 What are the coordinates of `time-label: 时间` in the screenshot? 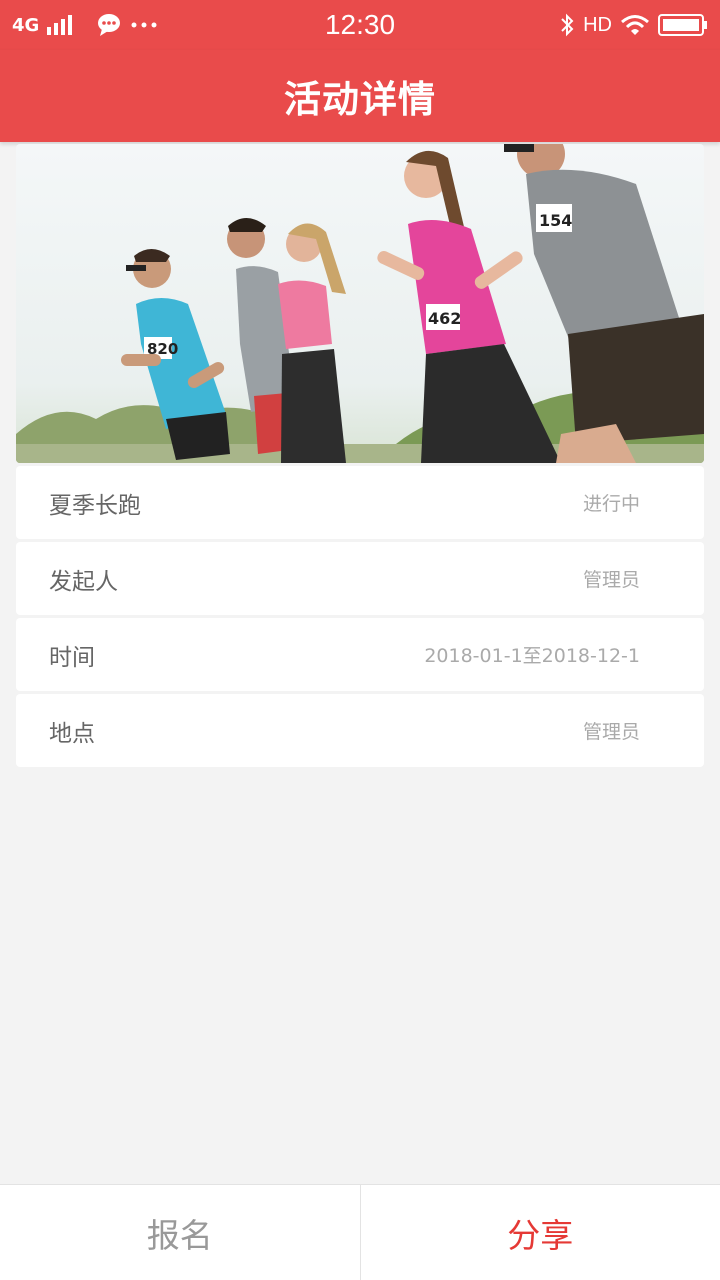 It's located at (72, 657).